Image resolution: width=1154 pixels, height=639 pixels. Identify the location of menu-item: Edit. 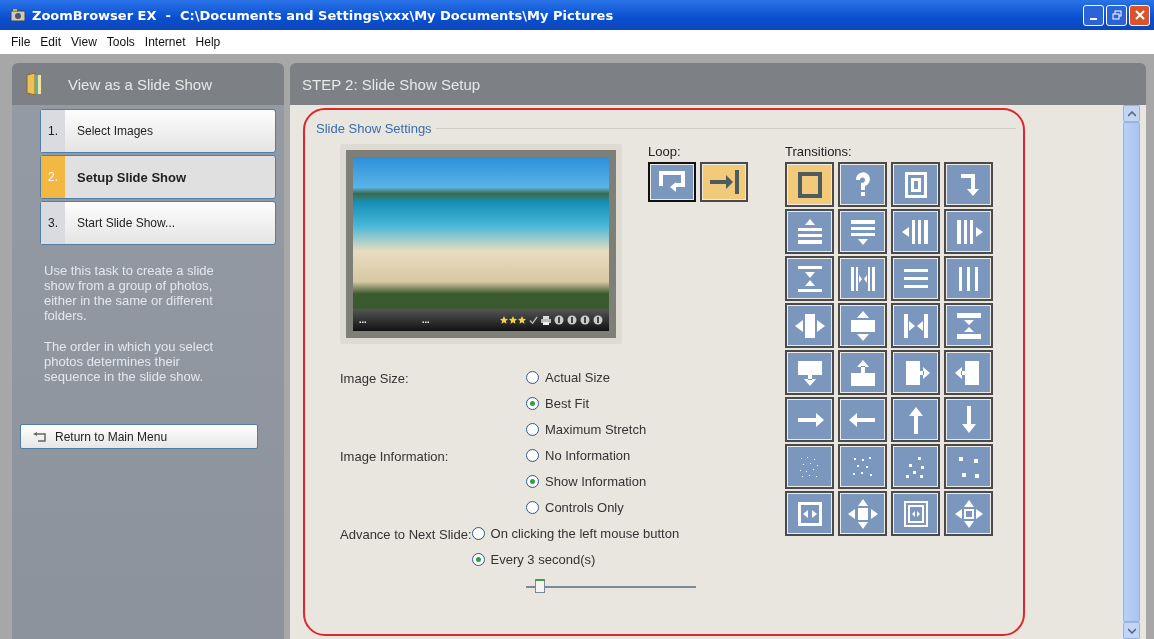
(51, 42).